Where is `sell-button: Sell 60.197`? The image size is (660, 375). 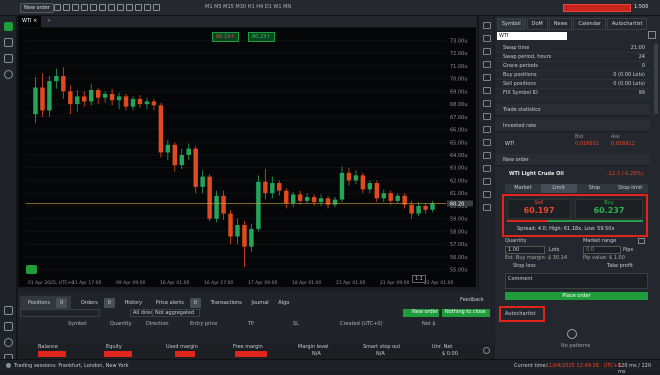 sell-button: Sell 60.197 is located at coordinates (539, 209).